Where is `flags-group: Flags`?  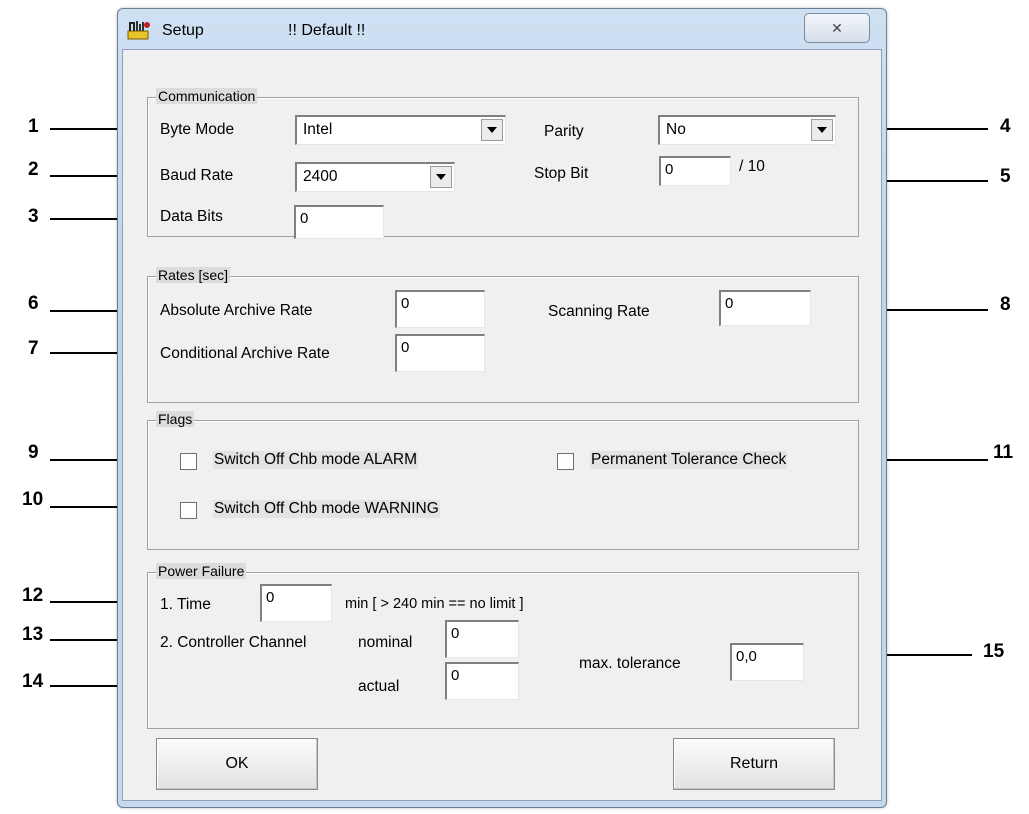
flags-group: Flags is located at coordinates (503, 480).